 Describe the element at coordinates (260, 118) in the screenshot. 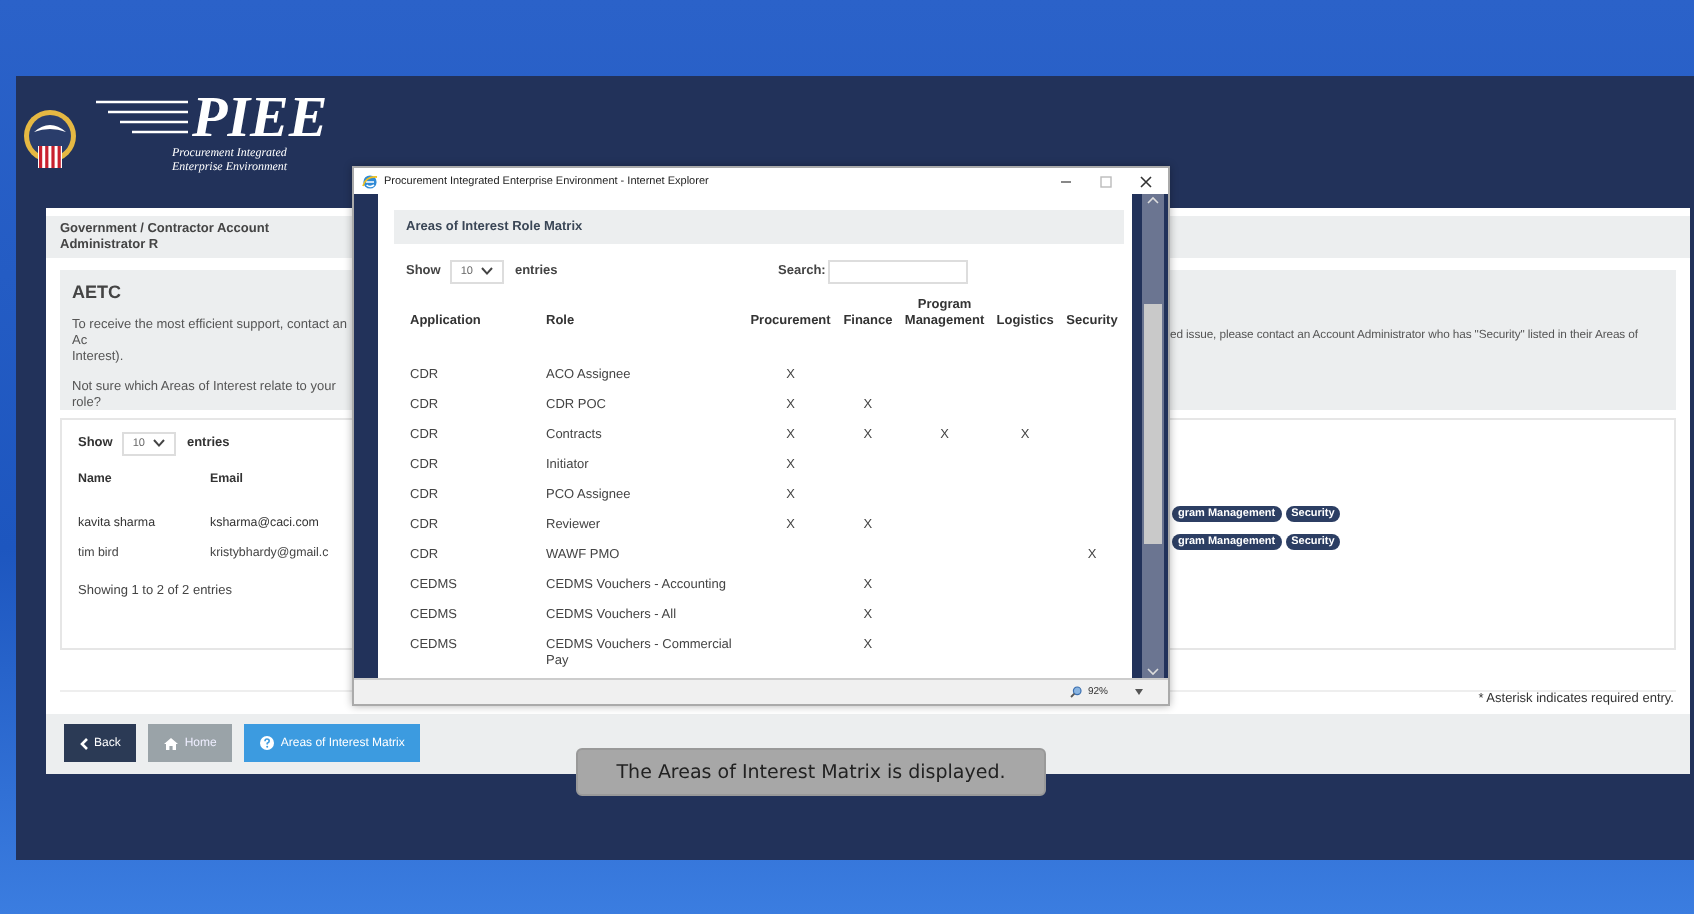

I see `logo-title: PIEE` at that location.